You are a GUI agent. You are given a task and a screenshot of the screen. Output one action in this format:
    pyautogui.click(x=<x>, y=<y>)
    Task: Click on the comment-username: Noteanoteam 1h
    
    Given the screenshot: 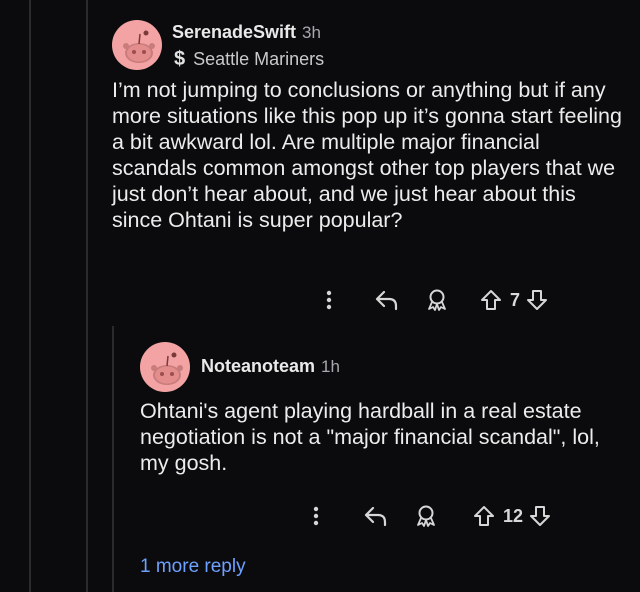 What is the action you would take?
    pyautogui.click(x=270, y=366)
    